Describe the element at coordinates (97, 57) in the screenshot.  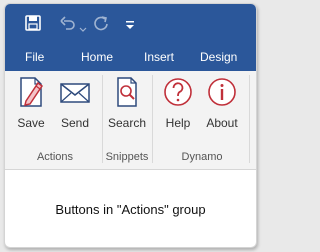
I see `tab-home: Home` at that location.